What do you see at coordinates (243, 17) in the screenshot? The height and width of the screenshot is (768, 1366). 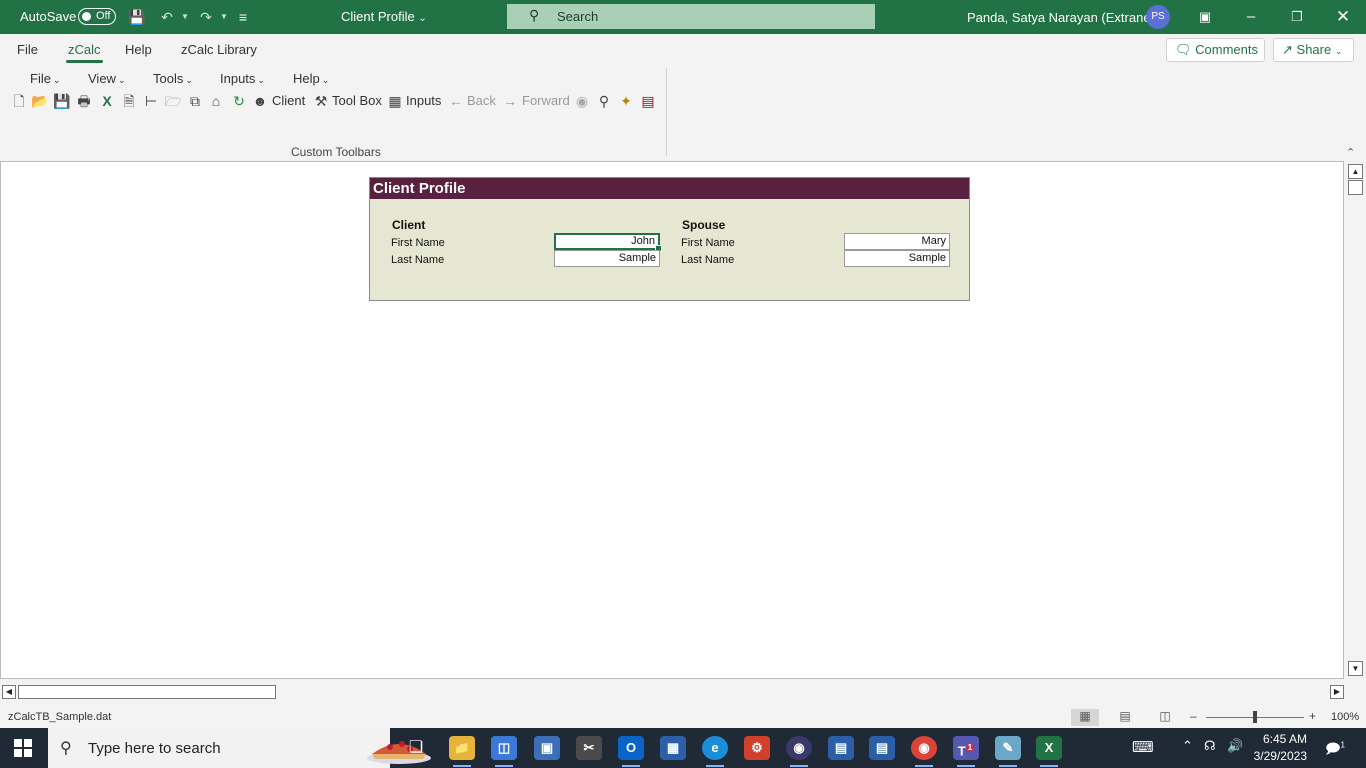 I see `customize-quick-access-icon: ≡` at bounding box center [243, 17].